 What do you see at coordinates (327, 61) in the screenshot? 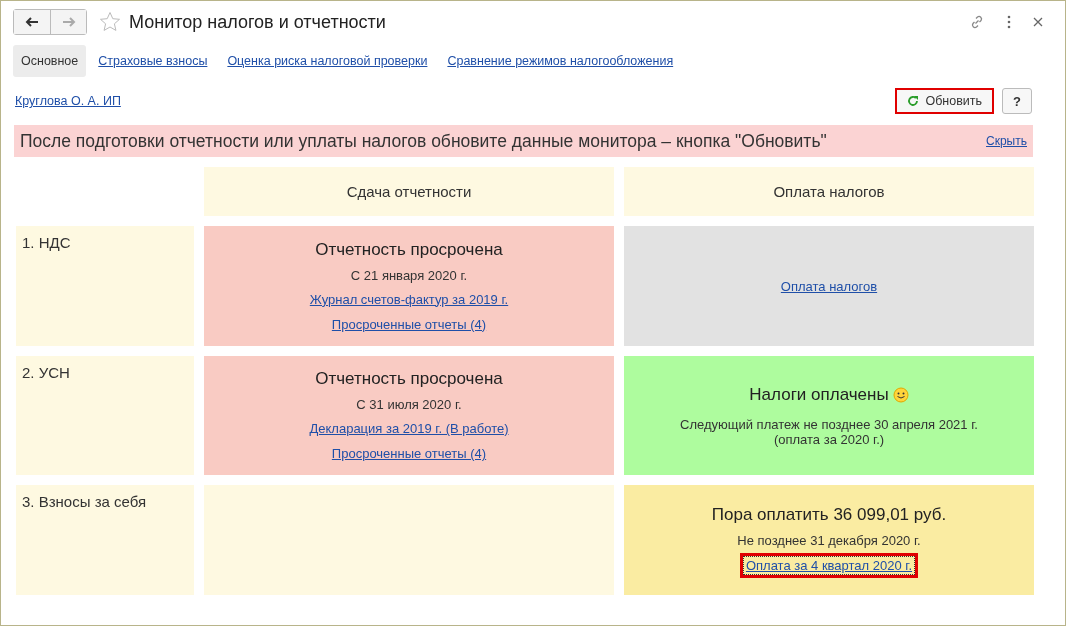
I see `tab: Оценка риска налоговой проверки` at bounding box center [327, 61].